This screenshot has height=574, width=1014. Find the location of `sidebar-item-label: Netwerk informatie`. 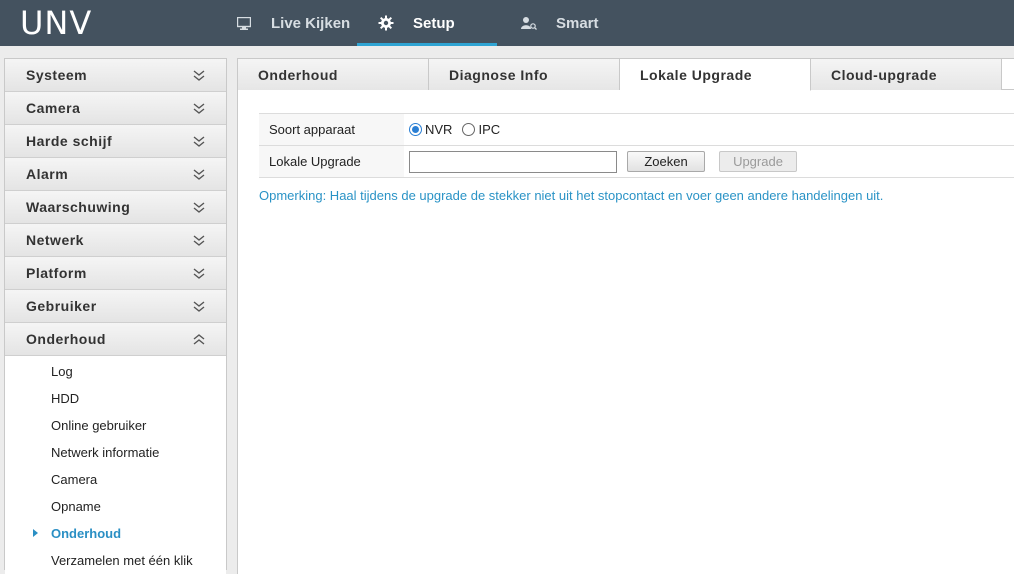

sidebar-item-label: Netwerk informatie is located at coordinates (105, 452).